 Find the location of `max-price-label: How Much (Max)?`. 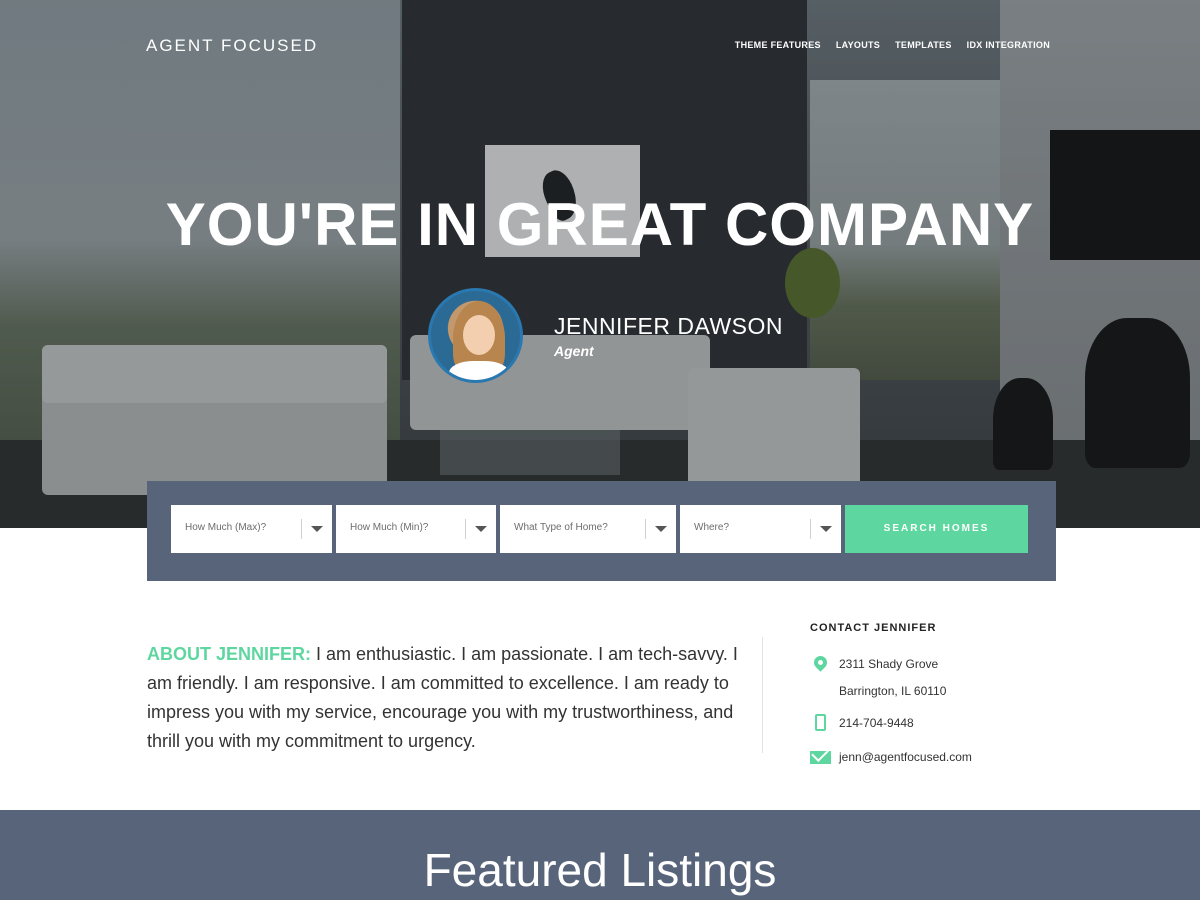

max-price-label: How Much (Max)? is located at coordinates (226, 527).